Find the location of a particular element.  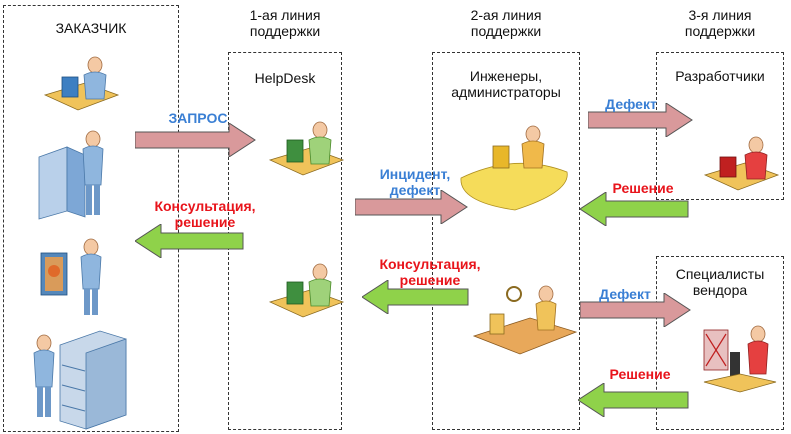

customer-server-admin-icon is located at coordinates (80, 380).